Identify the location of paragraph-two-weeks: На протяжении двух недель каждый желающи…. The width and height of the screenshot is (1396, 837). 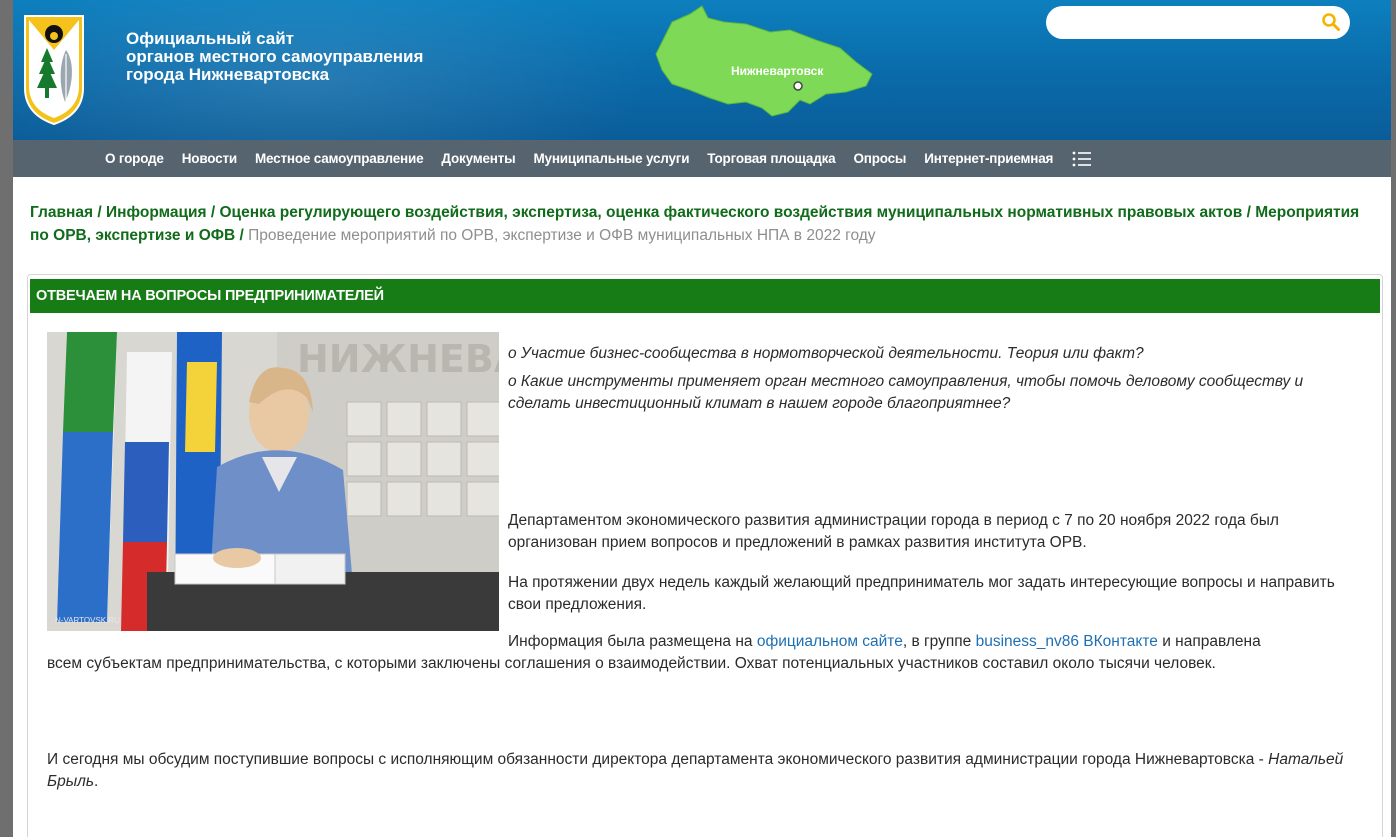
(921, 593).